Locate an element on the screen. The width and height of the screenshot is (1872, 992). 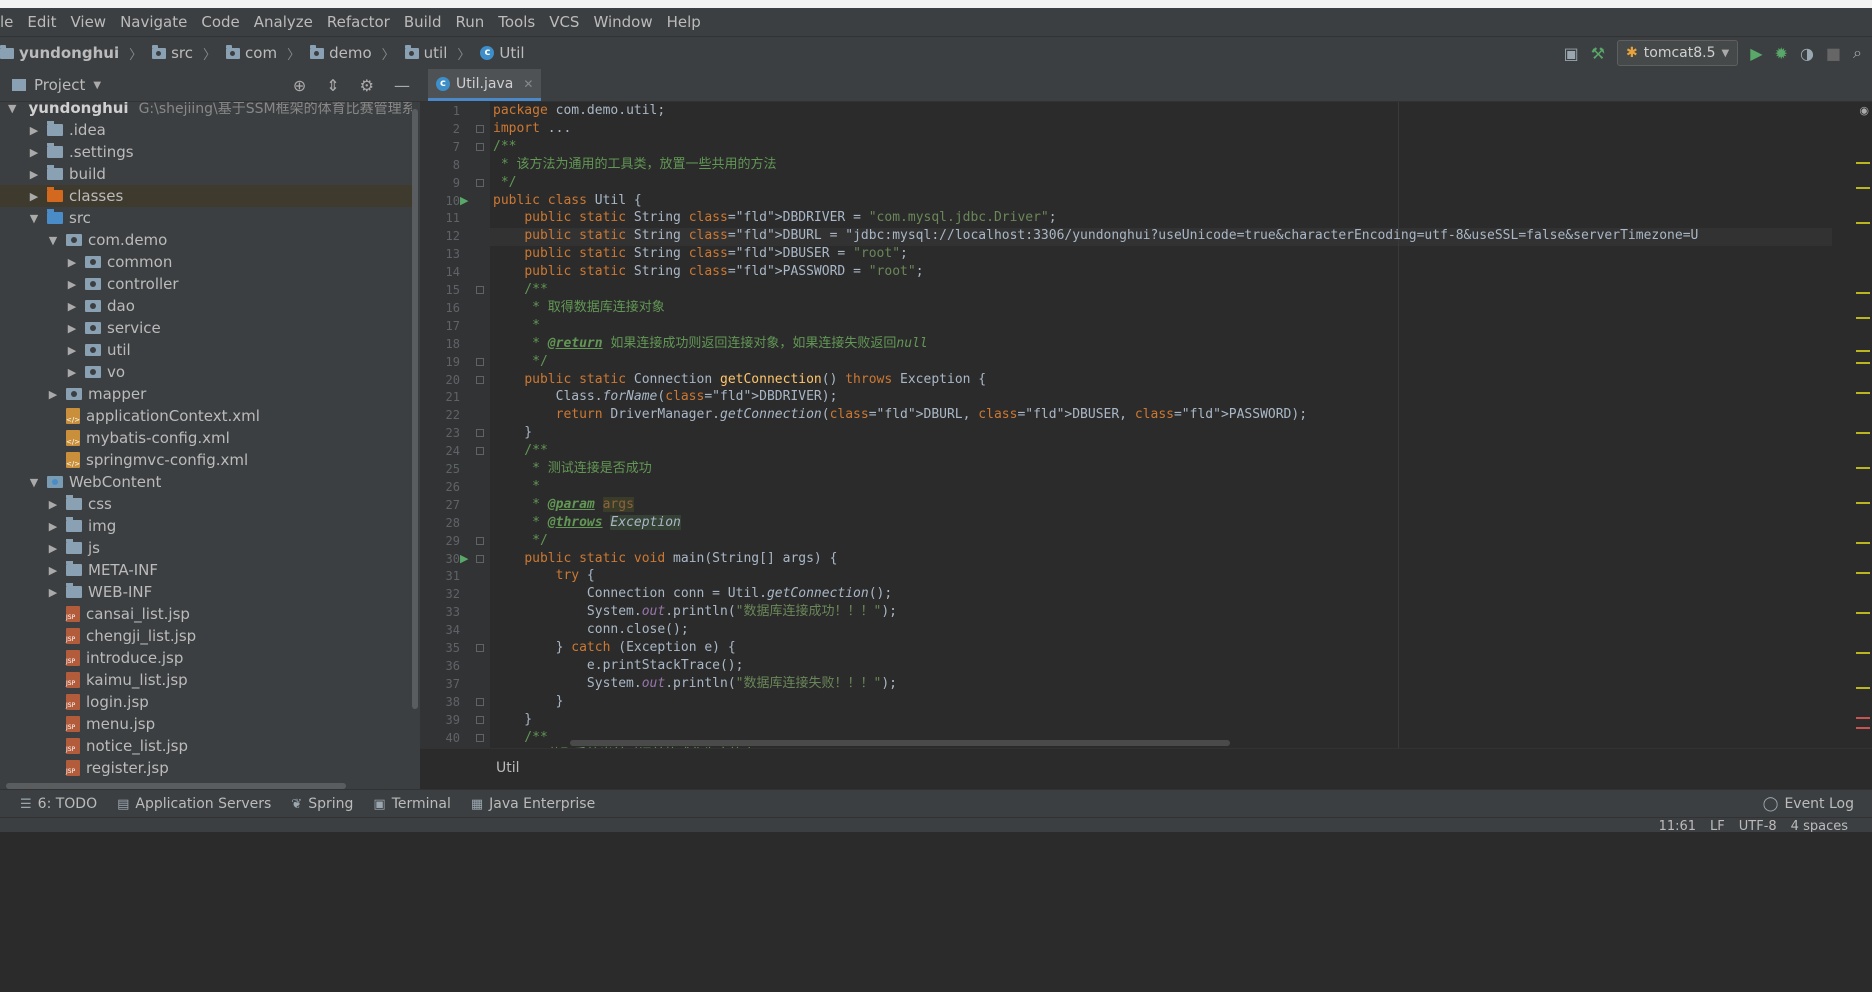
tool-window-button: ▣ Terminal is located at coordinates (411, 804).